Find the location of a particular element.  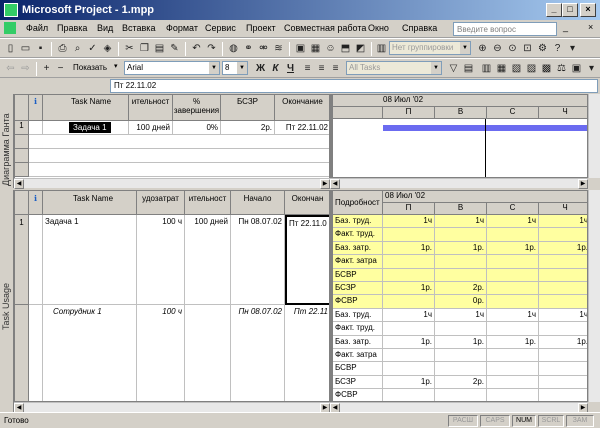

usage-chart-hscroll: ◀ ▶ is located at coordinates (459, 407).